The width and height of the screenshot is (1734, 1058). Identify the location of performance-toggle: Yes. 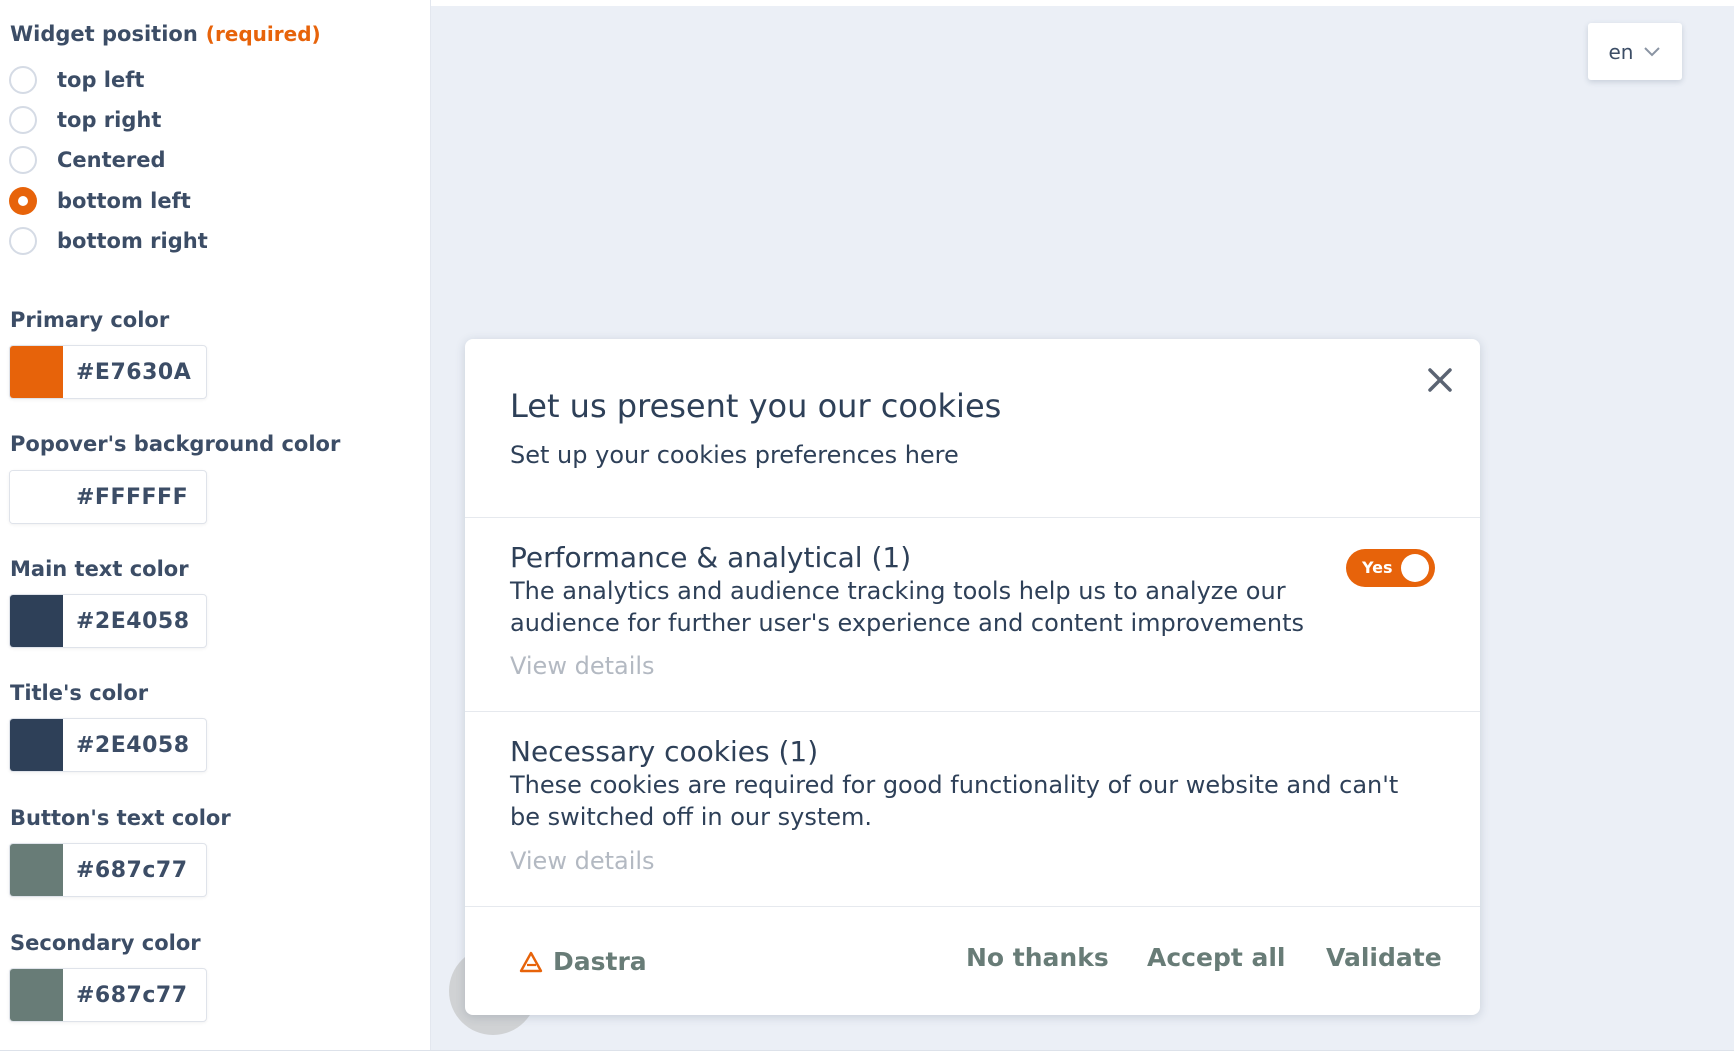
(1390, 568).